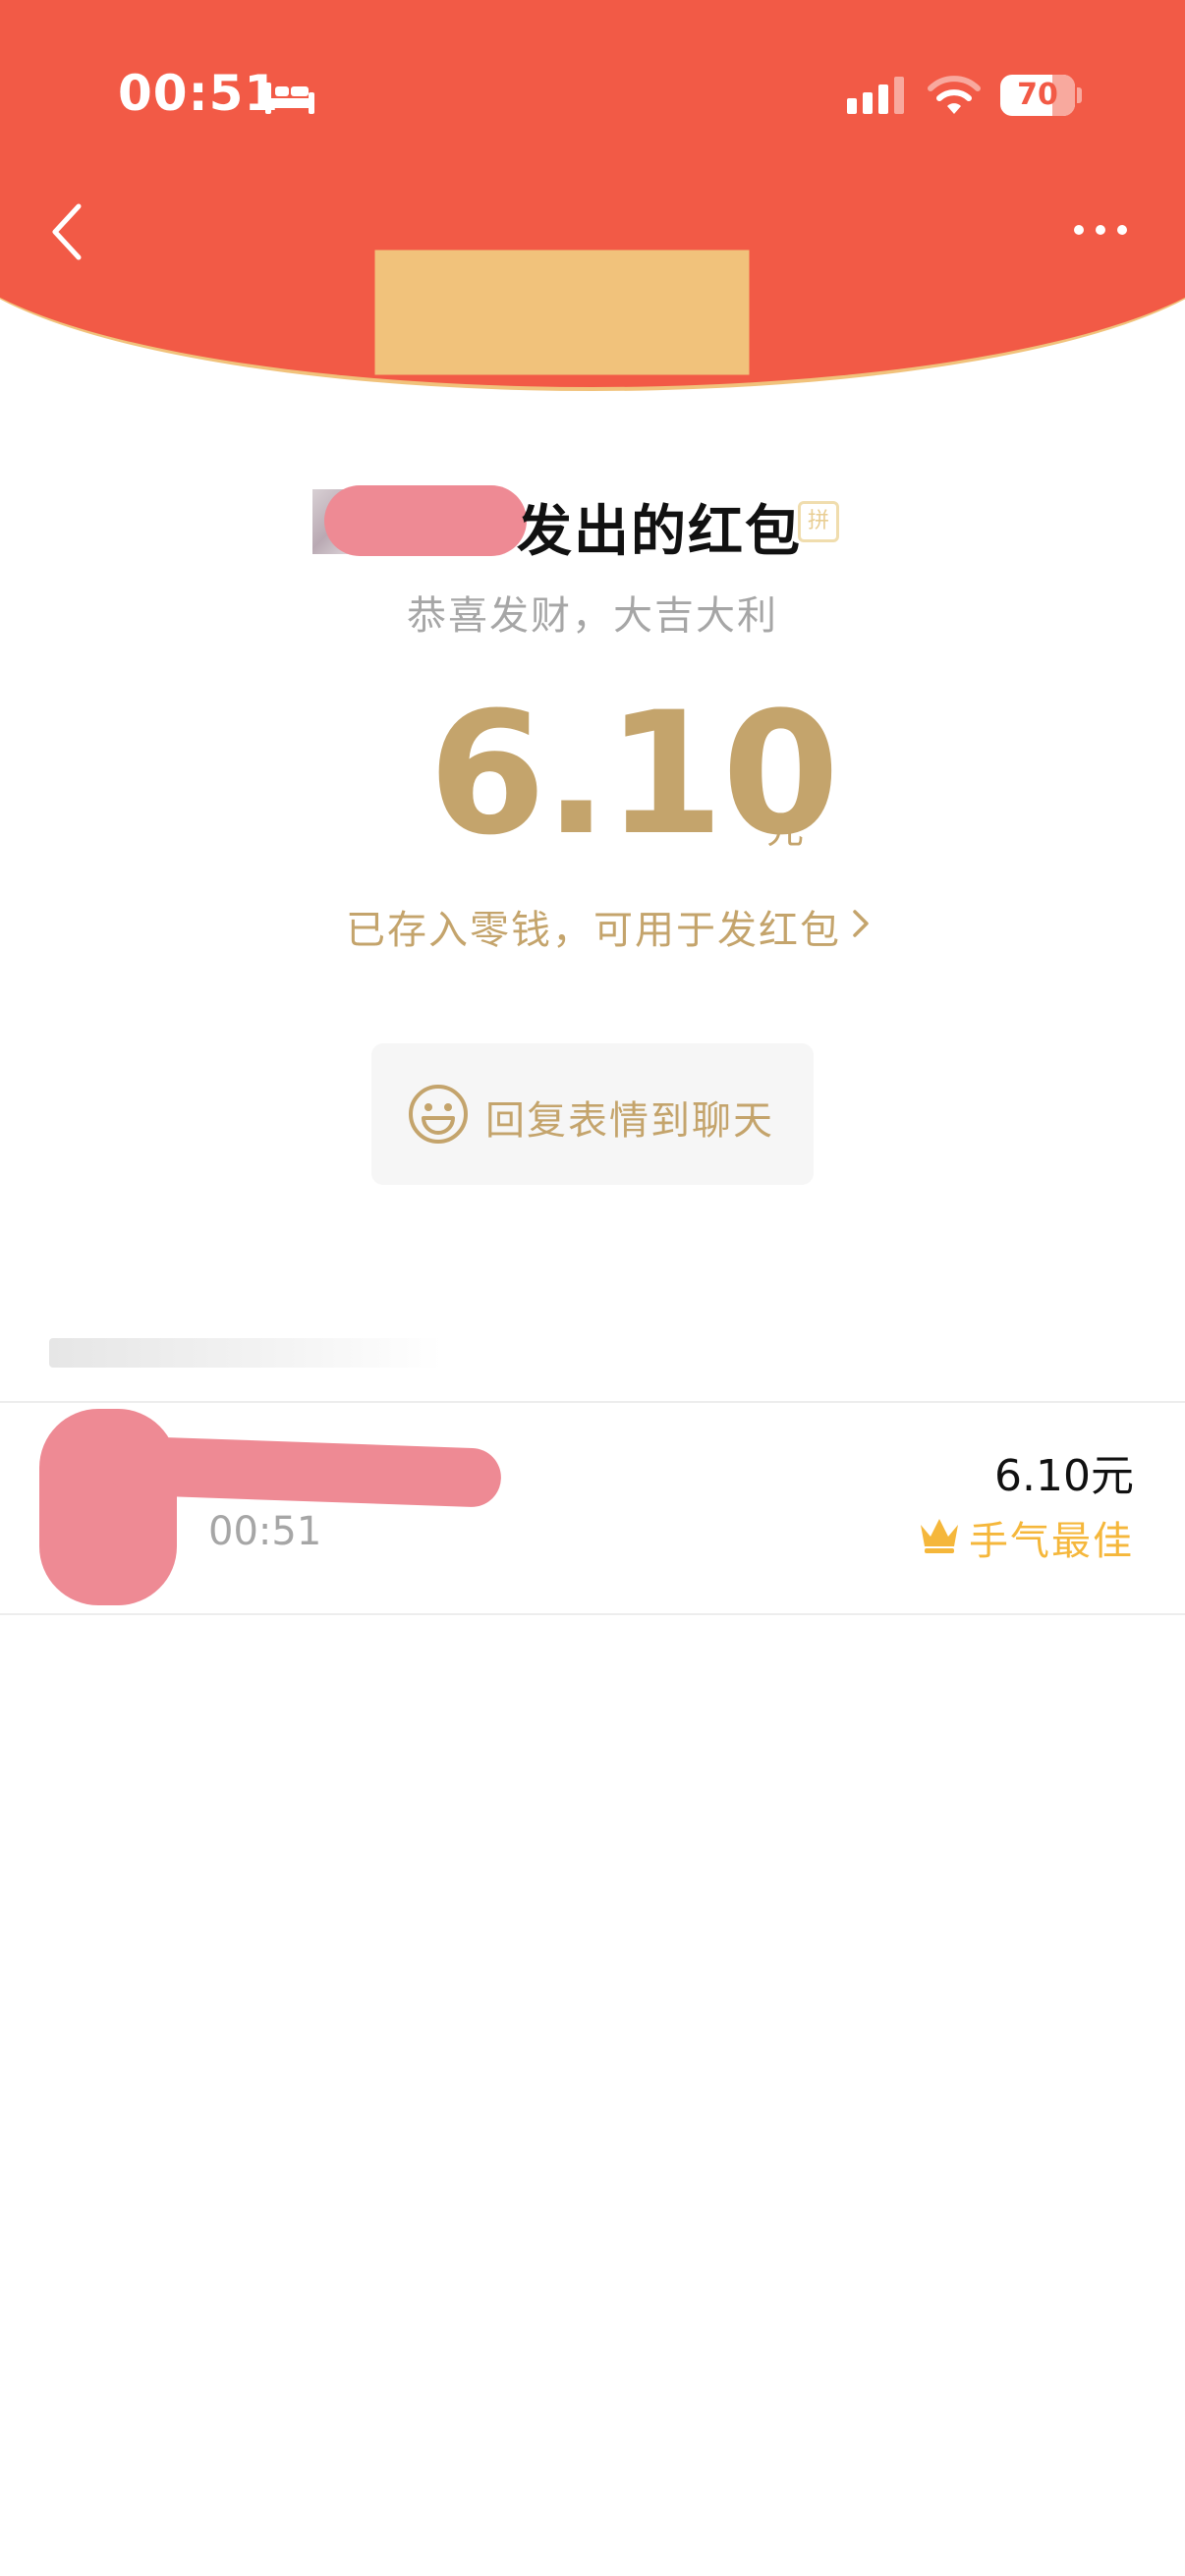 Image resolution: width=1185 pixels, height=2576 pixels. Describe the element at coordinates (876, 95) in the screenshot. I see `cellular-signal-icon` at that location.